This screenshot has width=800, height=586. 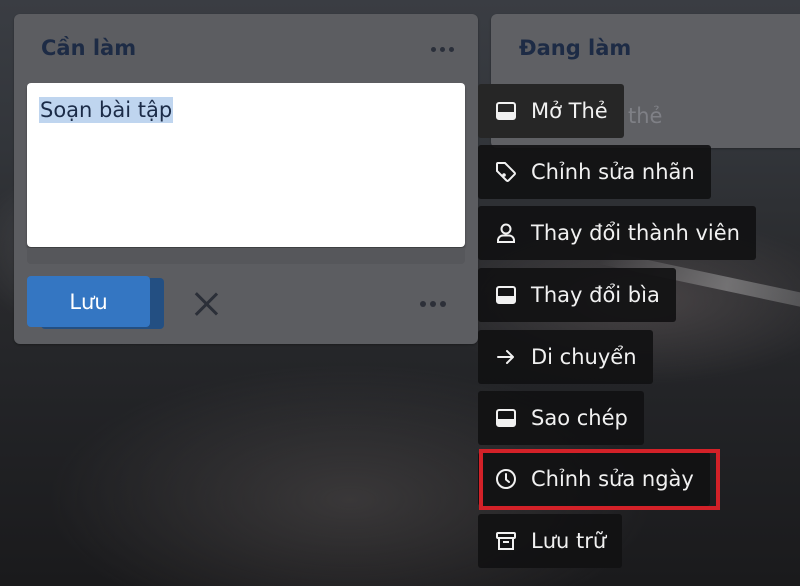 I want to click on menu-item-archive: Lưu trữ, so click(x=550, y=541).